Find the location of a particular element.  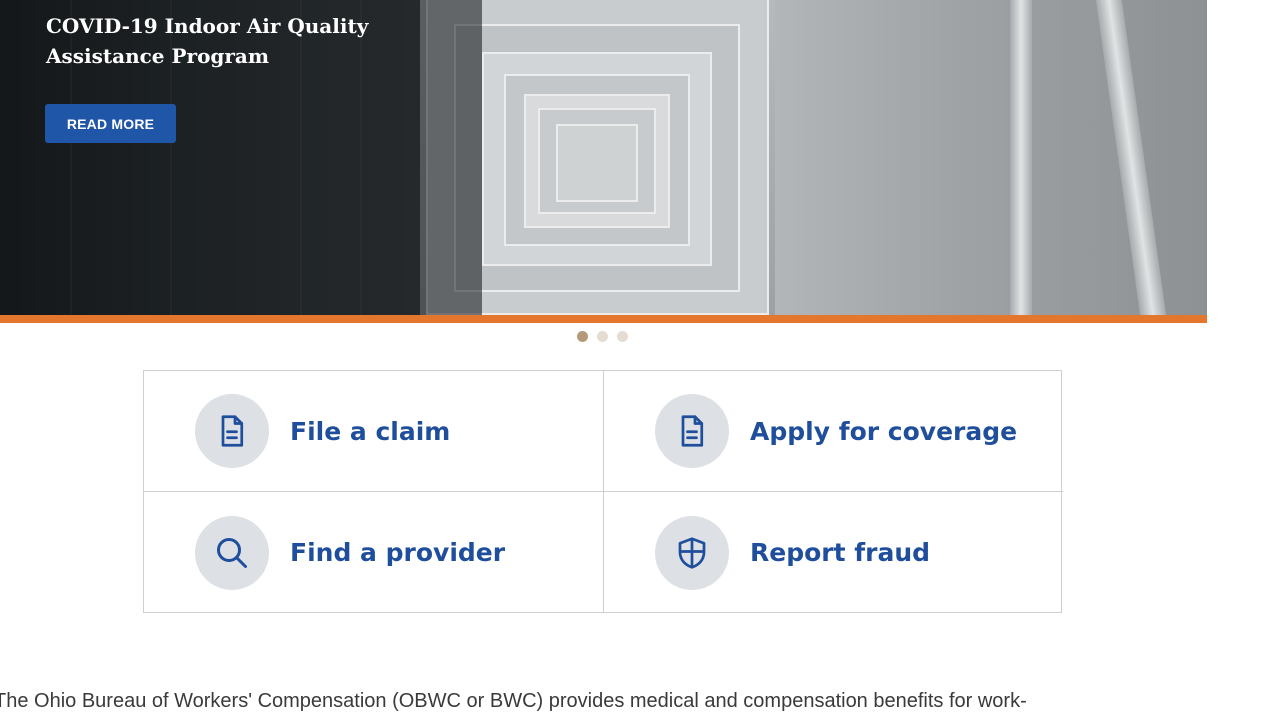

carousel-indicators is located at coordinates (602, 336).